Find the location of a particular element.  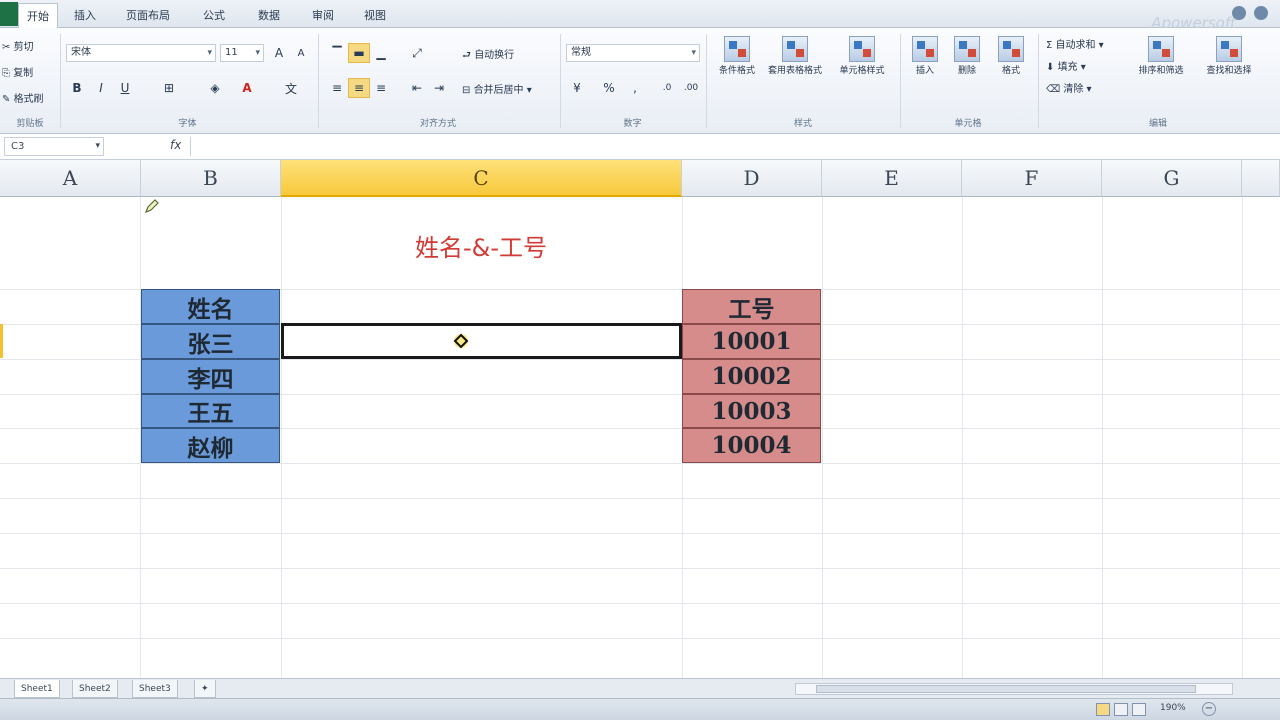

formula-input is located at coordinates (733, 146).